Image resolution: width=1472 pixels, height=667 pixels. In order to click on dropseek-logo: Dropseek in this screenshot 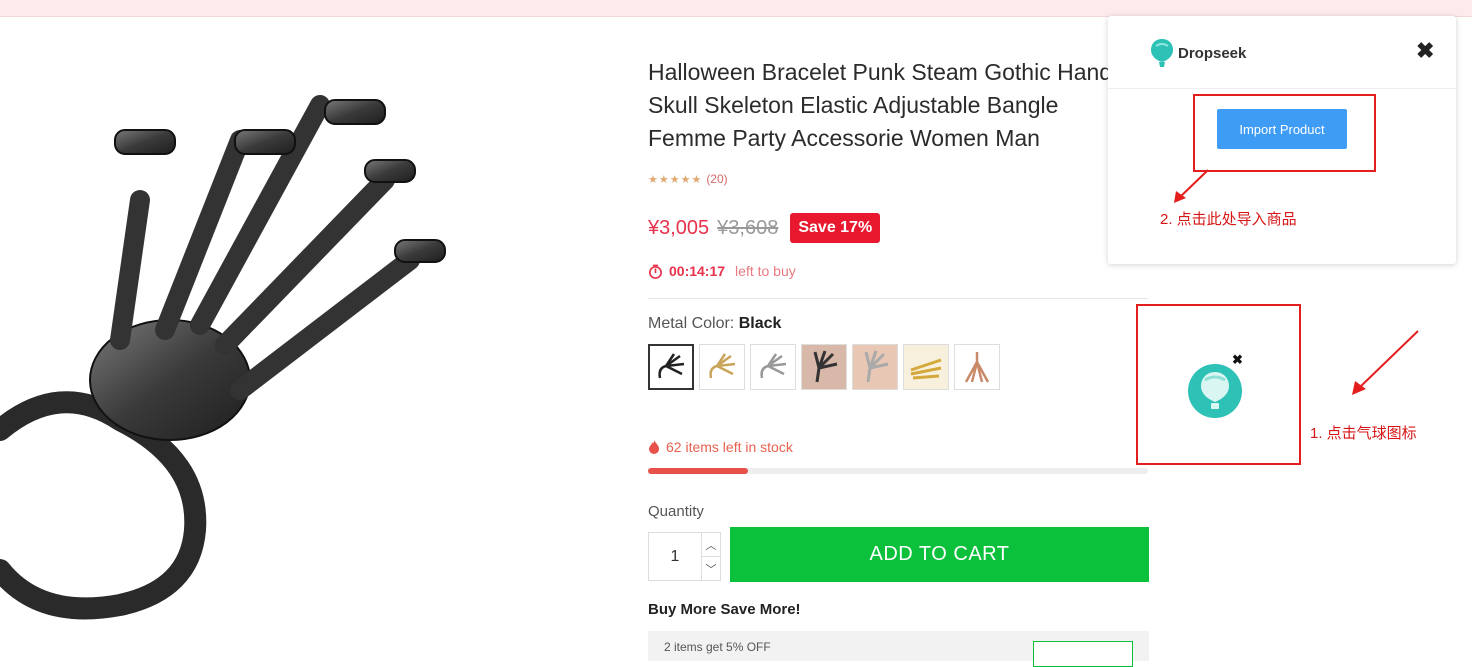, I will do `click(1198, 53)`.